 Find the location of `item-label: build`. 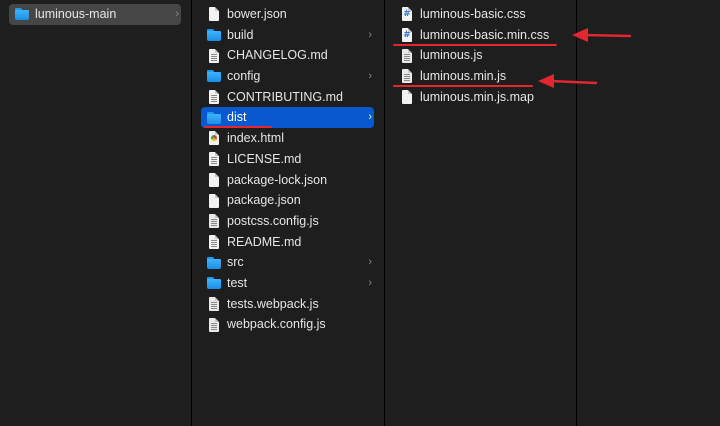

item-label: build is located at coordinates (240, 34).